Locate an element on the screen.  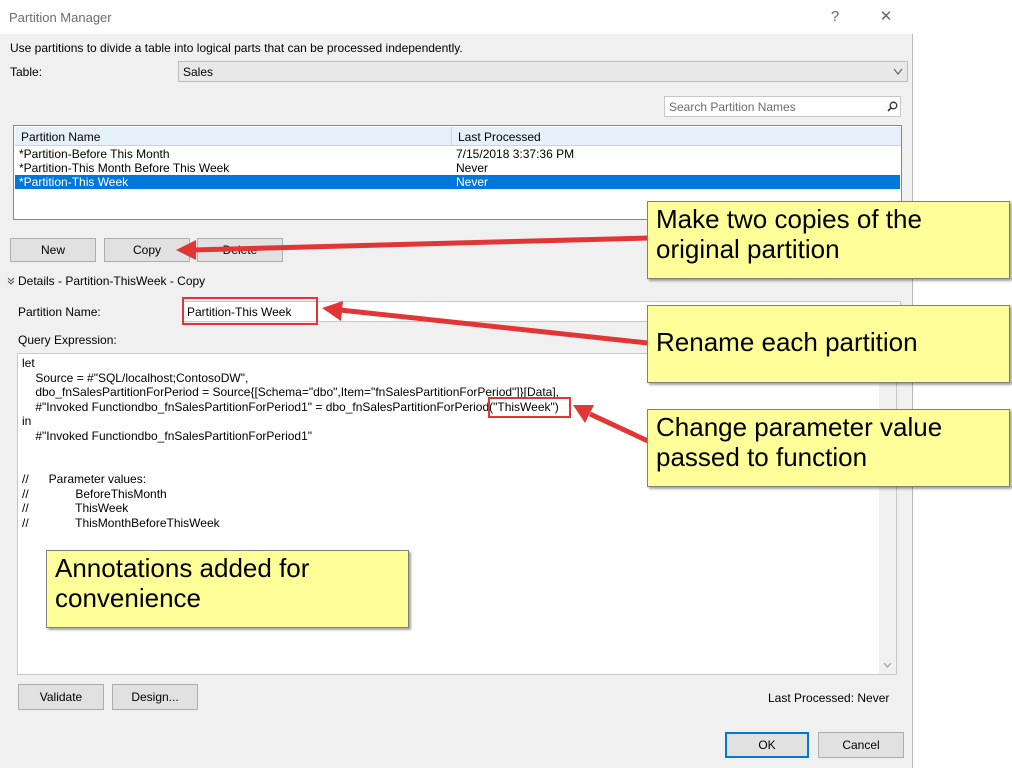
param-arrow is located at coordinates (619, 427).